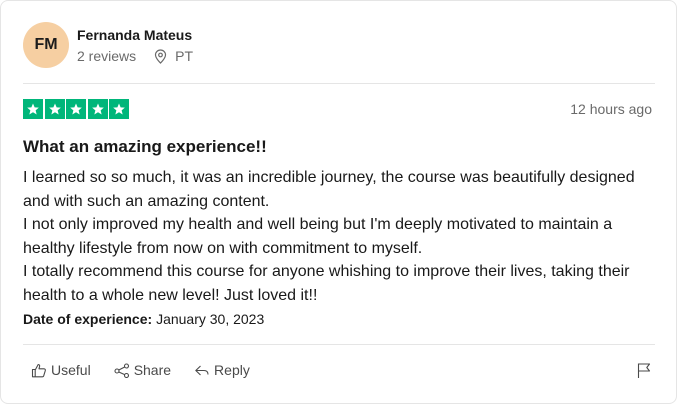  Describe the element at coordinates (135, 35) in the screenshot. I see `reviewer-name: Fernanda Mateus` at that location.